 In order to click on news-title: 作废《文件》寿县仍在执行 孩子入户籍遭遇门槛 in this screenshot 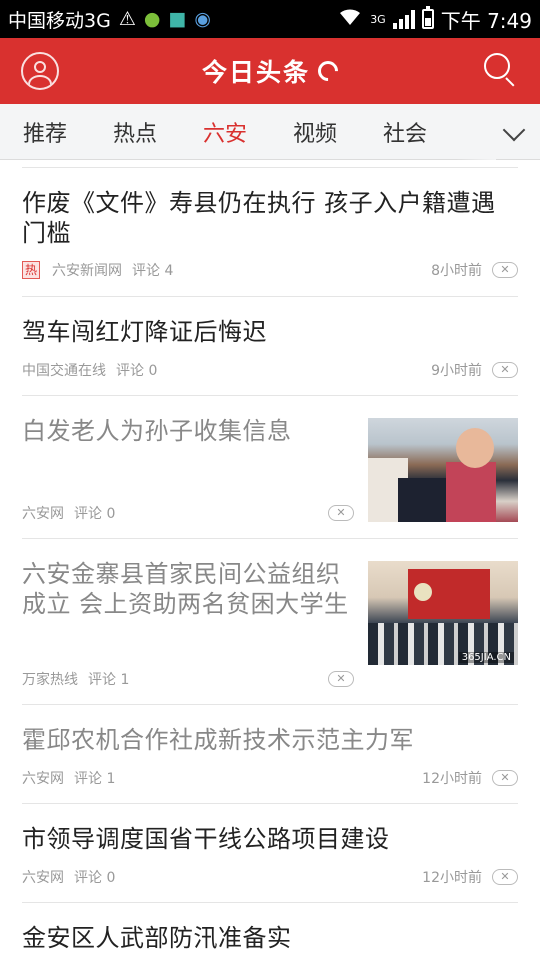, I will do `click(270, 218)`.